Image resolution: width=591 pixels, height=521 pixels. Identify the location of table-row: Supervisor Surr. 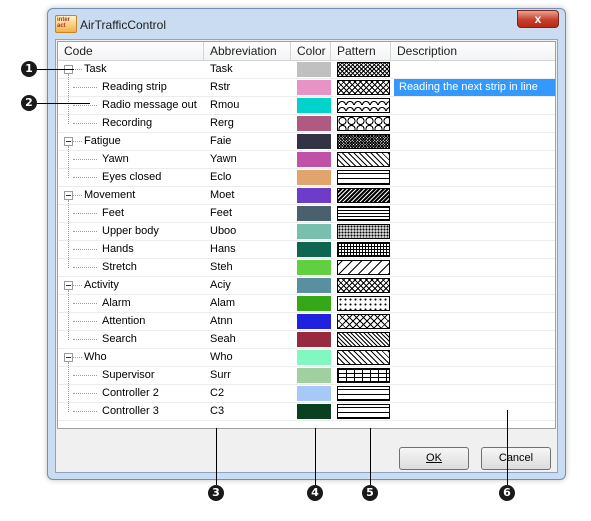
(306, 376).